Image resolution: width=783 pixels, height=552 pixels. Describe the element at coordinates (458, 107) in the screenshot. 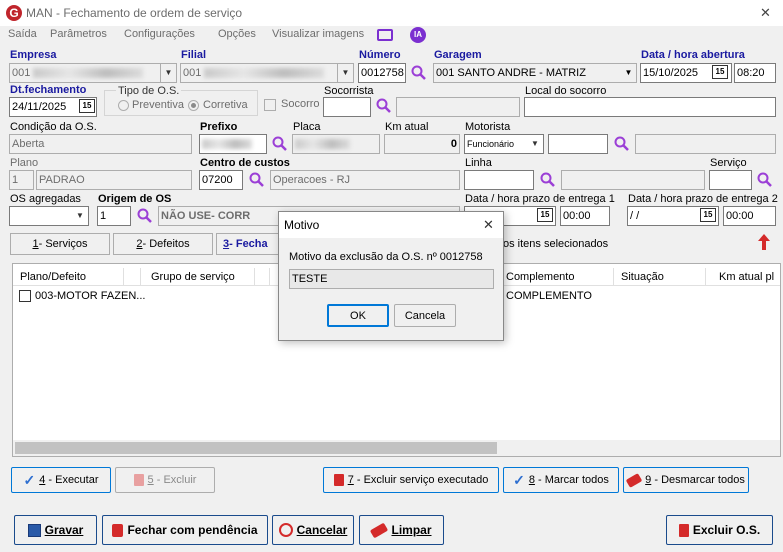

I see `socorrista-name` at that location.